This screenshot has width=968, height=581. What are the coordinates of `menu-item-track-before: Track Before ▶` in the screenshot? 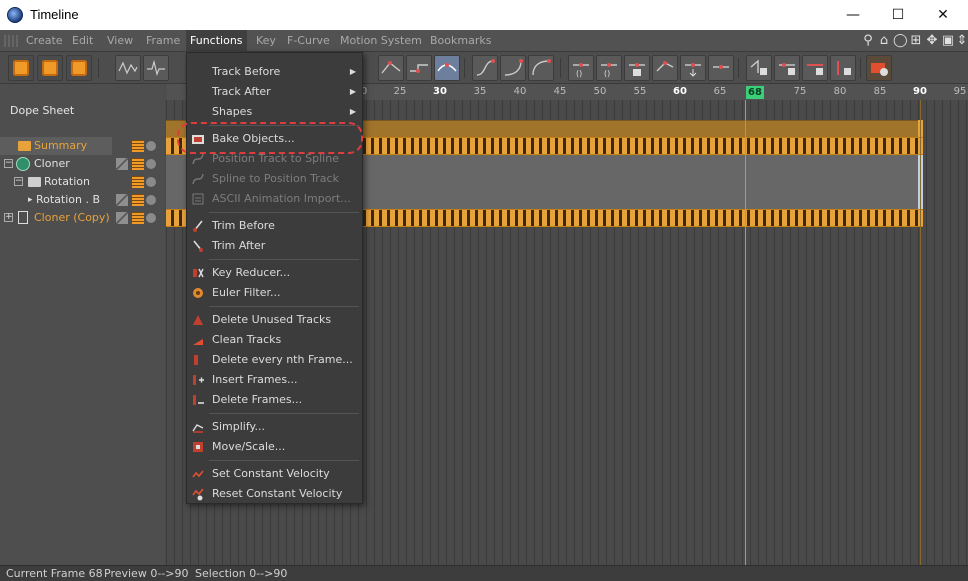 It's located at (274, 72).